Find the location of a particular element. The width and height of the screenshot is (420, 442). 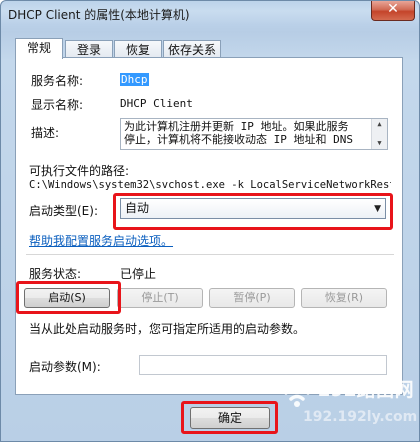

title-bar: DHCP Client 的属性(本地计算机) ✕ is located at coordinates (210, 15).